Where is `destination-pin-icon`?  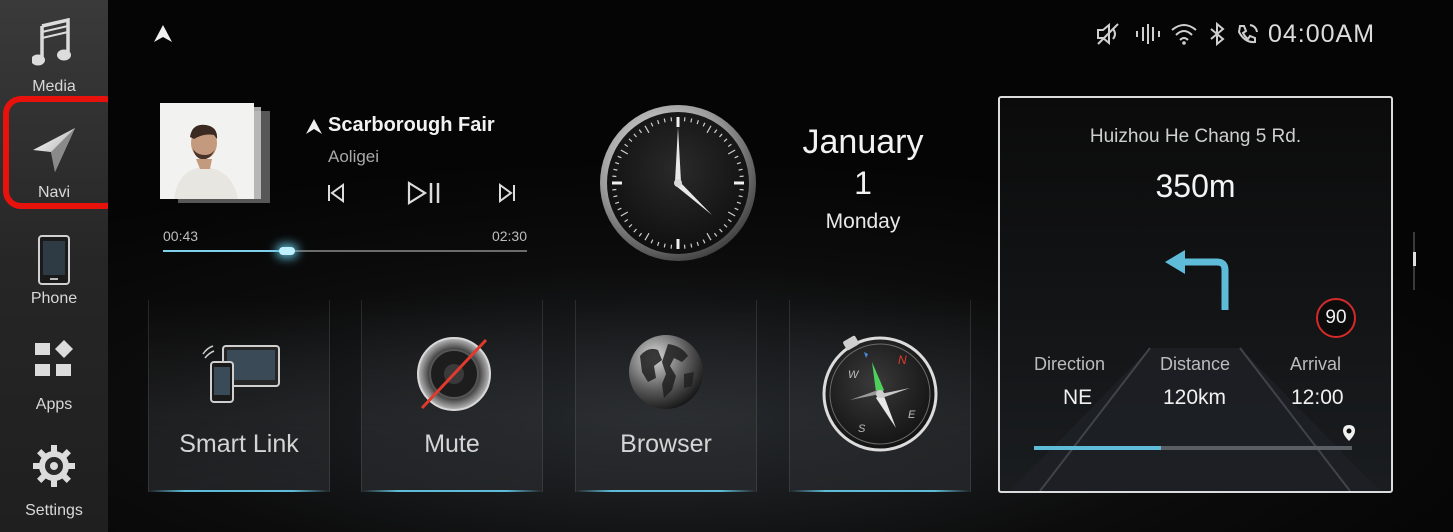
destination-pin-icon is located at coordinates (1349, 435).